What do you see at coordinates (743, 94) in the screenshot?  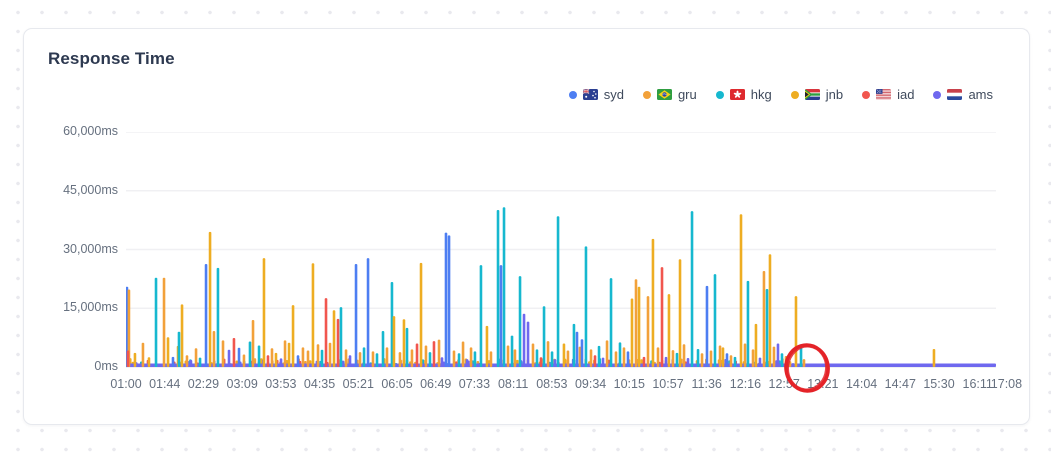 I see `legend-item-hkg: hkg` at bounding box center [743, 94].